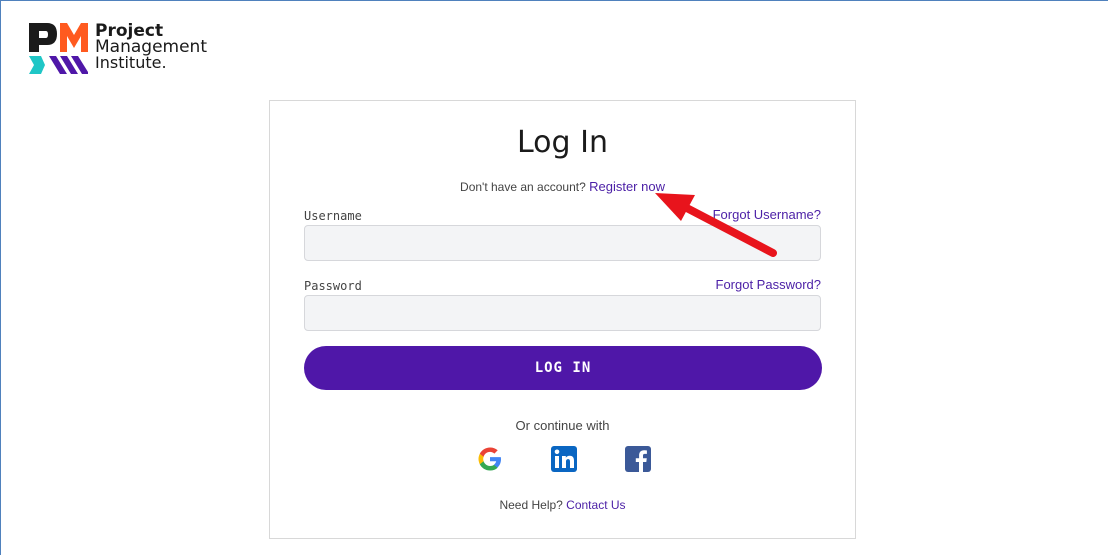 This screenshot has height=555, width=1108. What do you see at coordinates (769, 284) in the screenshot?
I see `forgot-password-link: Forgot Password?` at bounding box center [769, 284].